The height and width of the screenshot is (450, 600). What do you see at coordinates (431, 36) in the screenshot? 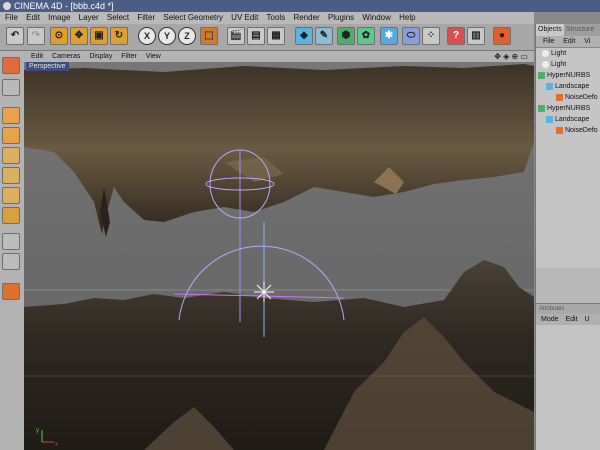
I see `particle-icon: ⁘` at bounding box center [431, 36].